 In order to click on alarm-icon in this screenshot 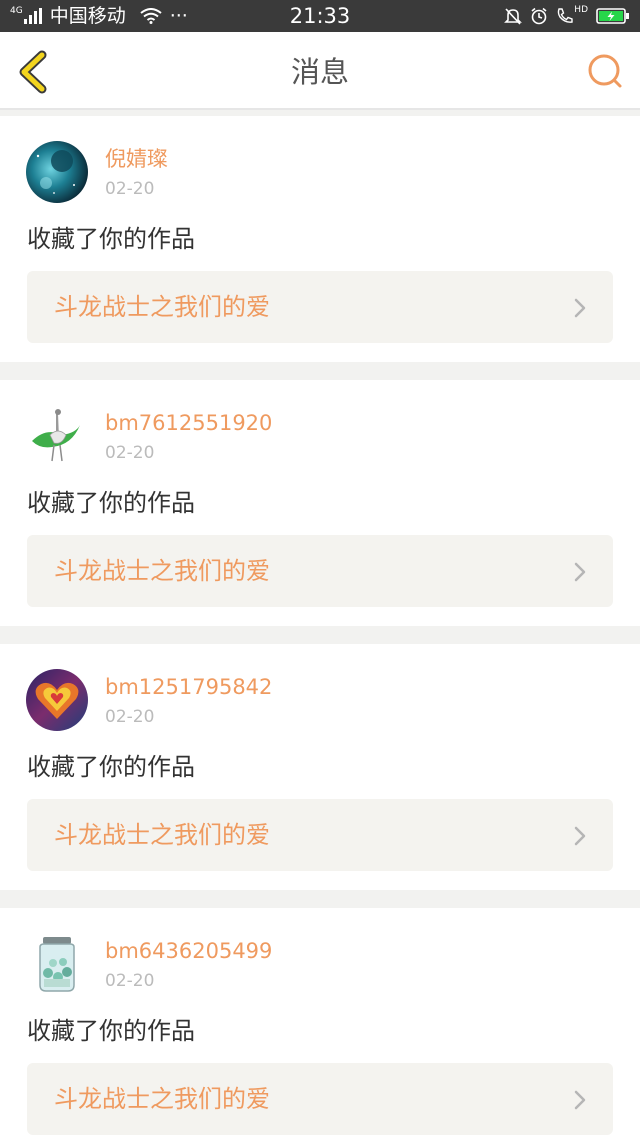, I will do `click(539, 16)`.